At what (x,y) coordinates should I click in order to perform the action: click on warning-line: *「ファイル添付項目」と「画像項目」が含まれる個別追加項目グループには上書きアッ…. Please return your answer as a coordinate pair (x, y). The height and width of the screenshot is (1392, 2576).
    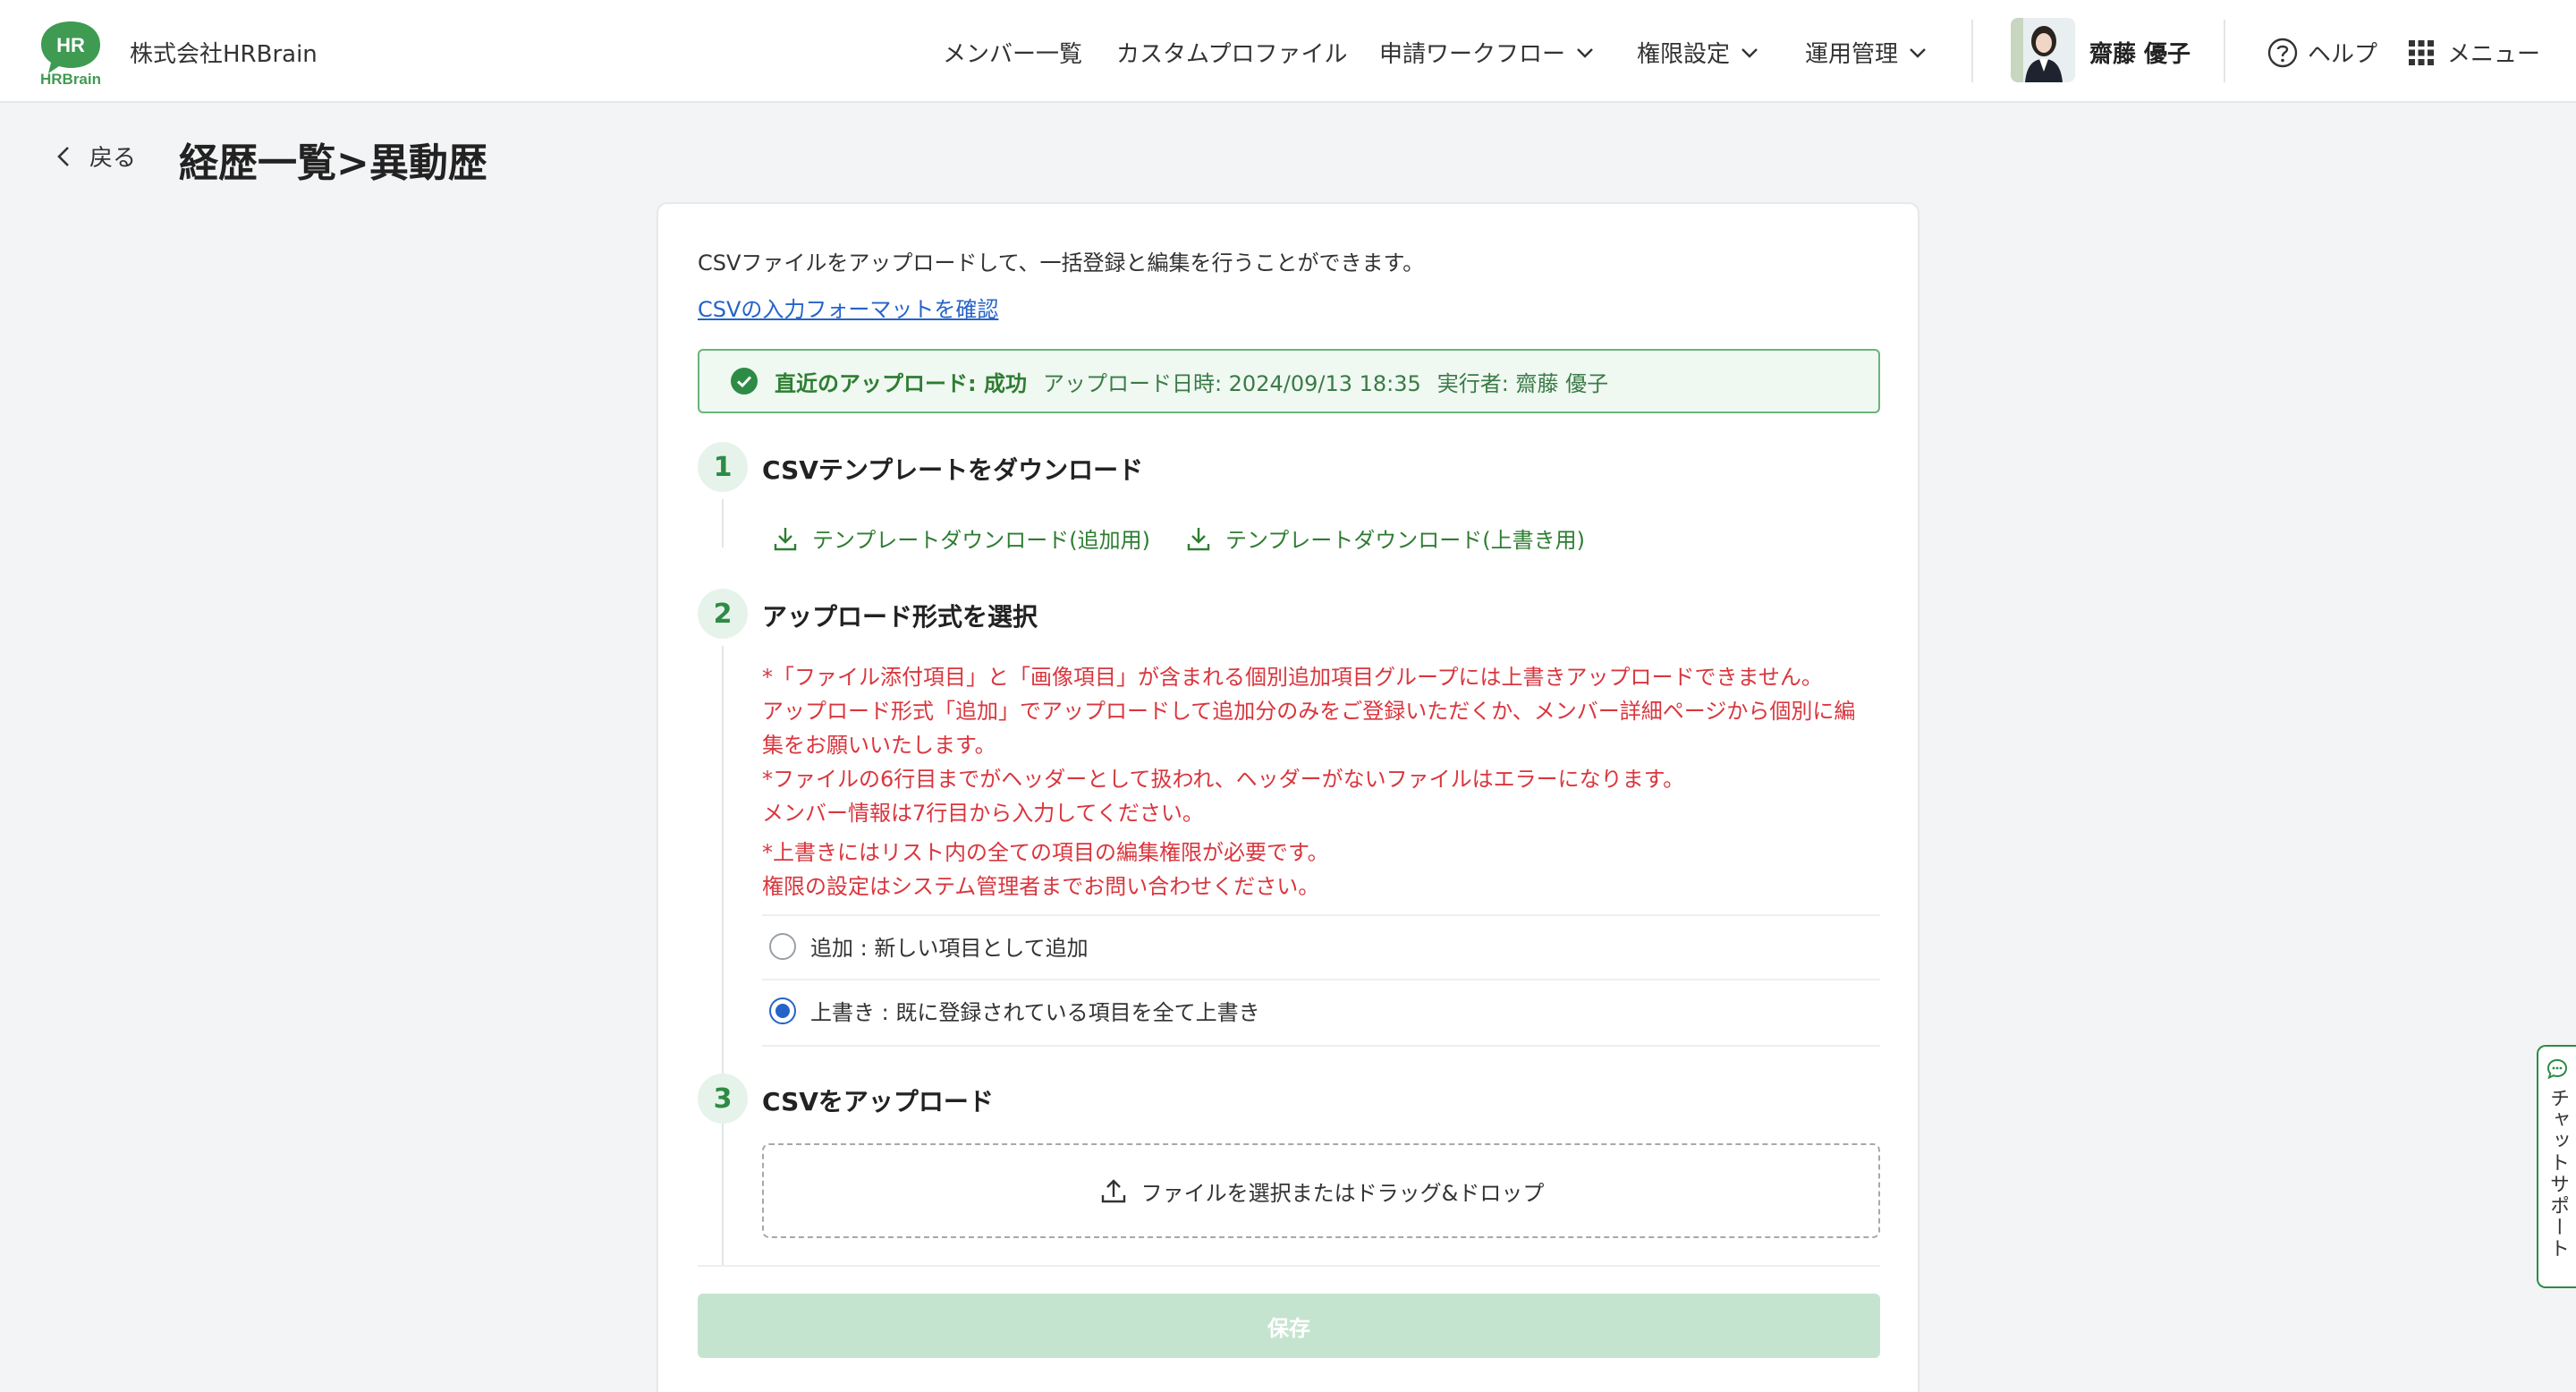
    Looking at the image, I should click on (1292, 677).